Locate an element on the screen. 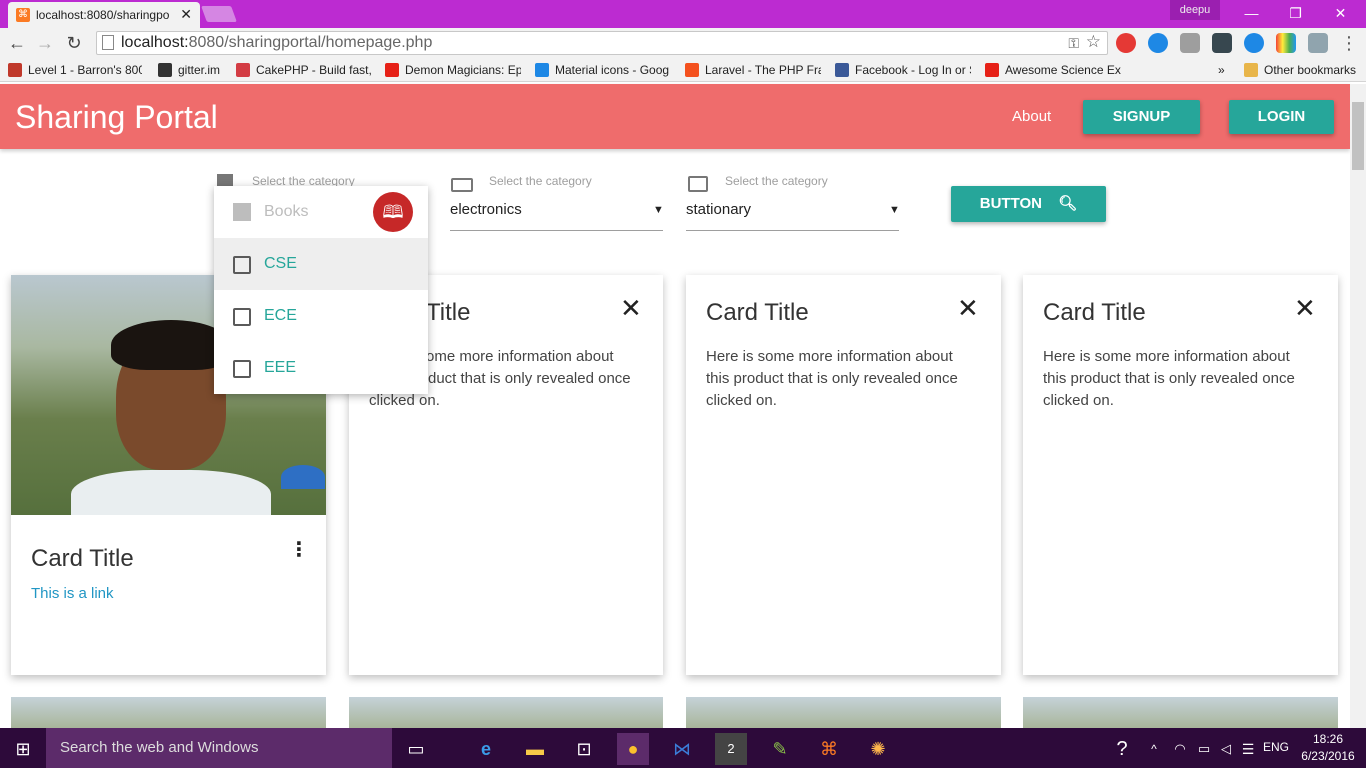 The height and width of the screenshot is (768, 1366). close-window-icon: ✕ is located at coordinates (1340, 14).